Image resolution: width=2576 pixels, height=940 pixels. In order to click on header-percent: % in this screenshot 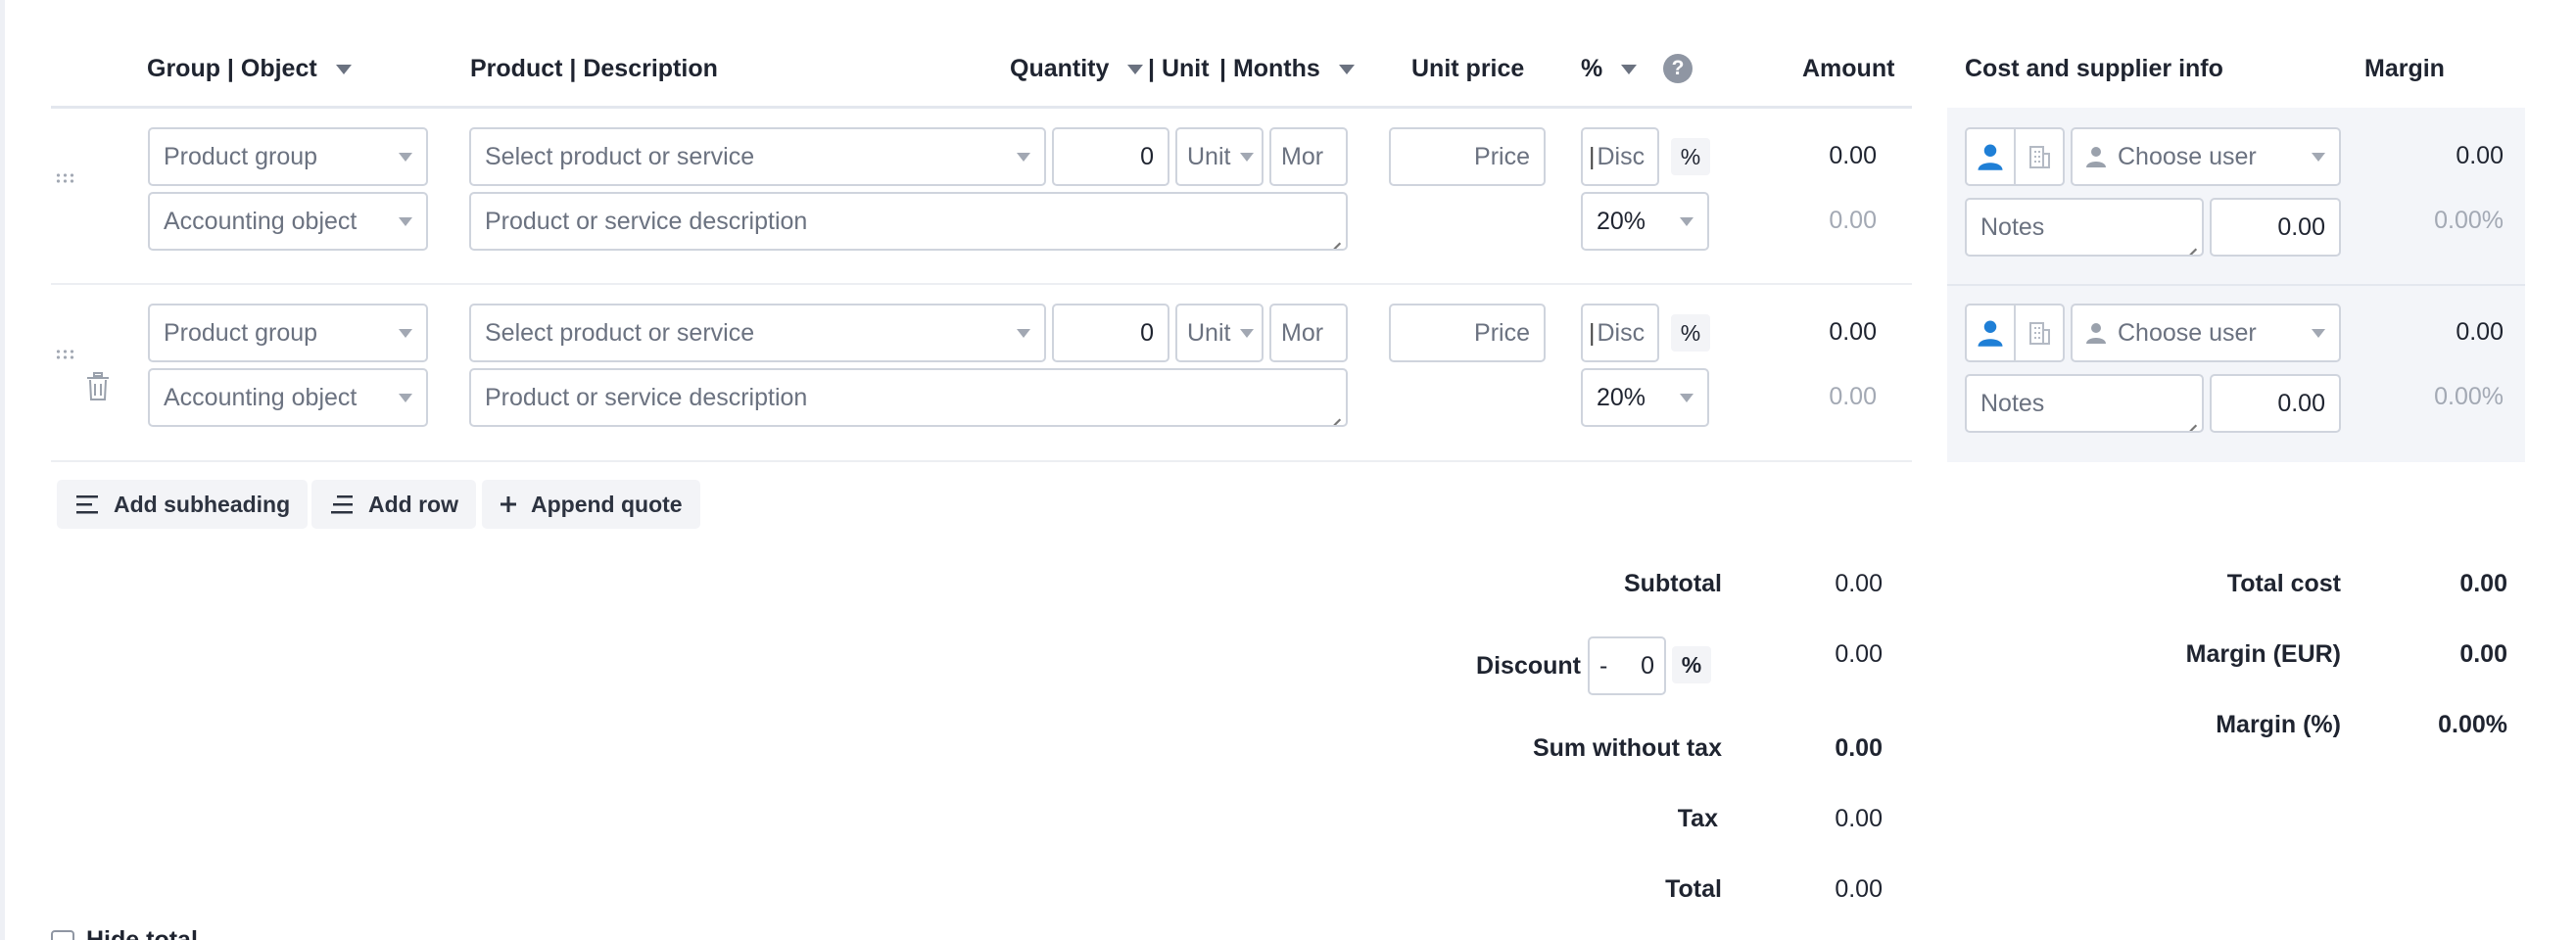, I will do `click(1609, 69)`.